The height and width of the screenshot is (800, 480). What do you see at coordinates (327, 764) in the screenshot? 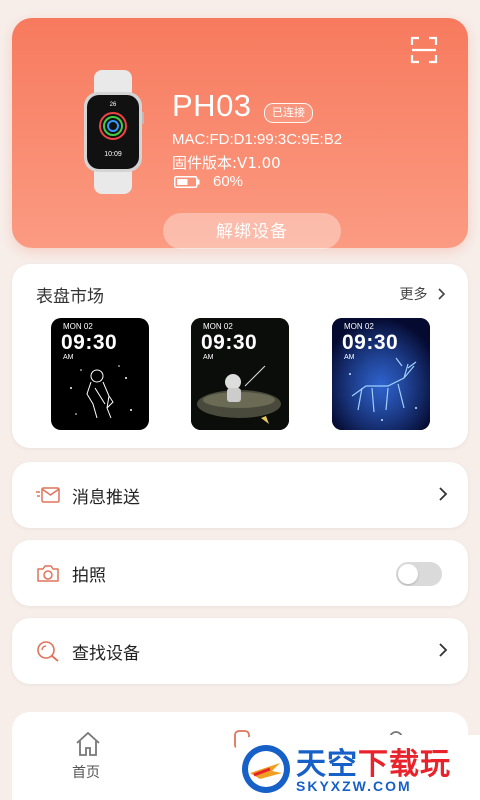
I see `watermark-title-a: 天空` at bounding box center [327, 764].